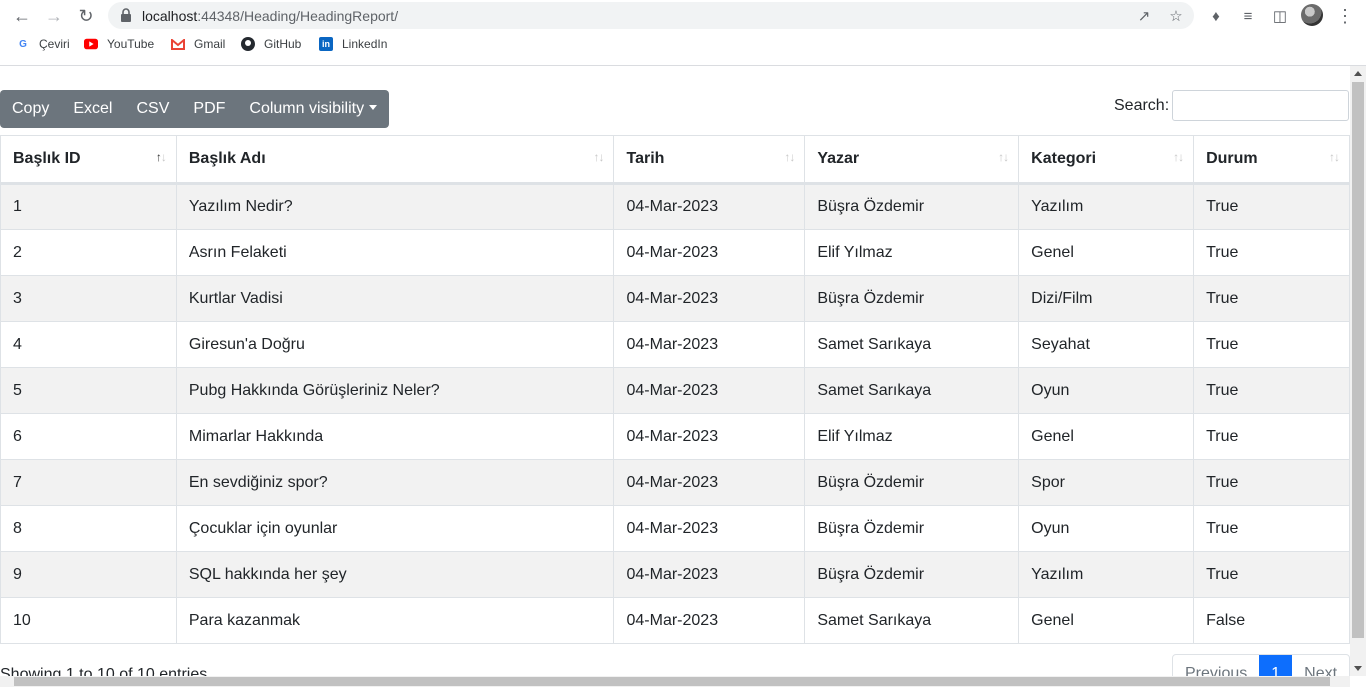  What do you see at coordinates (395, 160) in the screenshot?
I see `column-header-title: Başlık Adı ↑↓` at bounding box center [395, 160].